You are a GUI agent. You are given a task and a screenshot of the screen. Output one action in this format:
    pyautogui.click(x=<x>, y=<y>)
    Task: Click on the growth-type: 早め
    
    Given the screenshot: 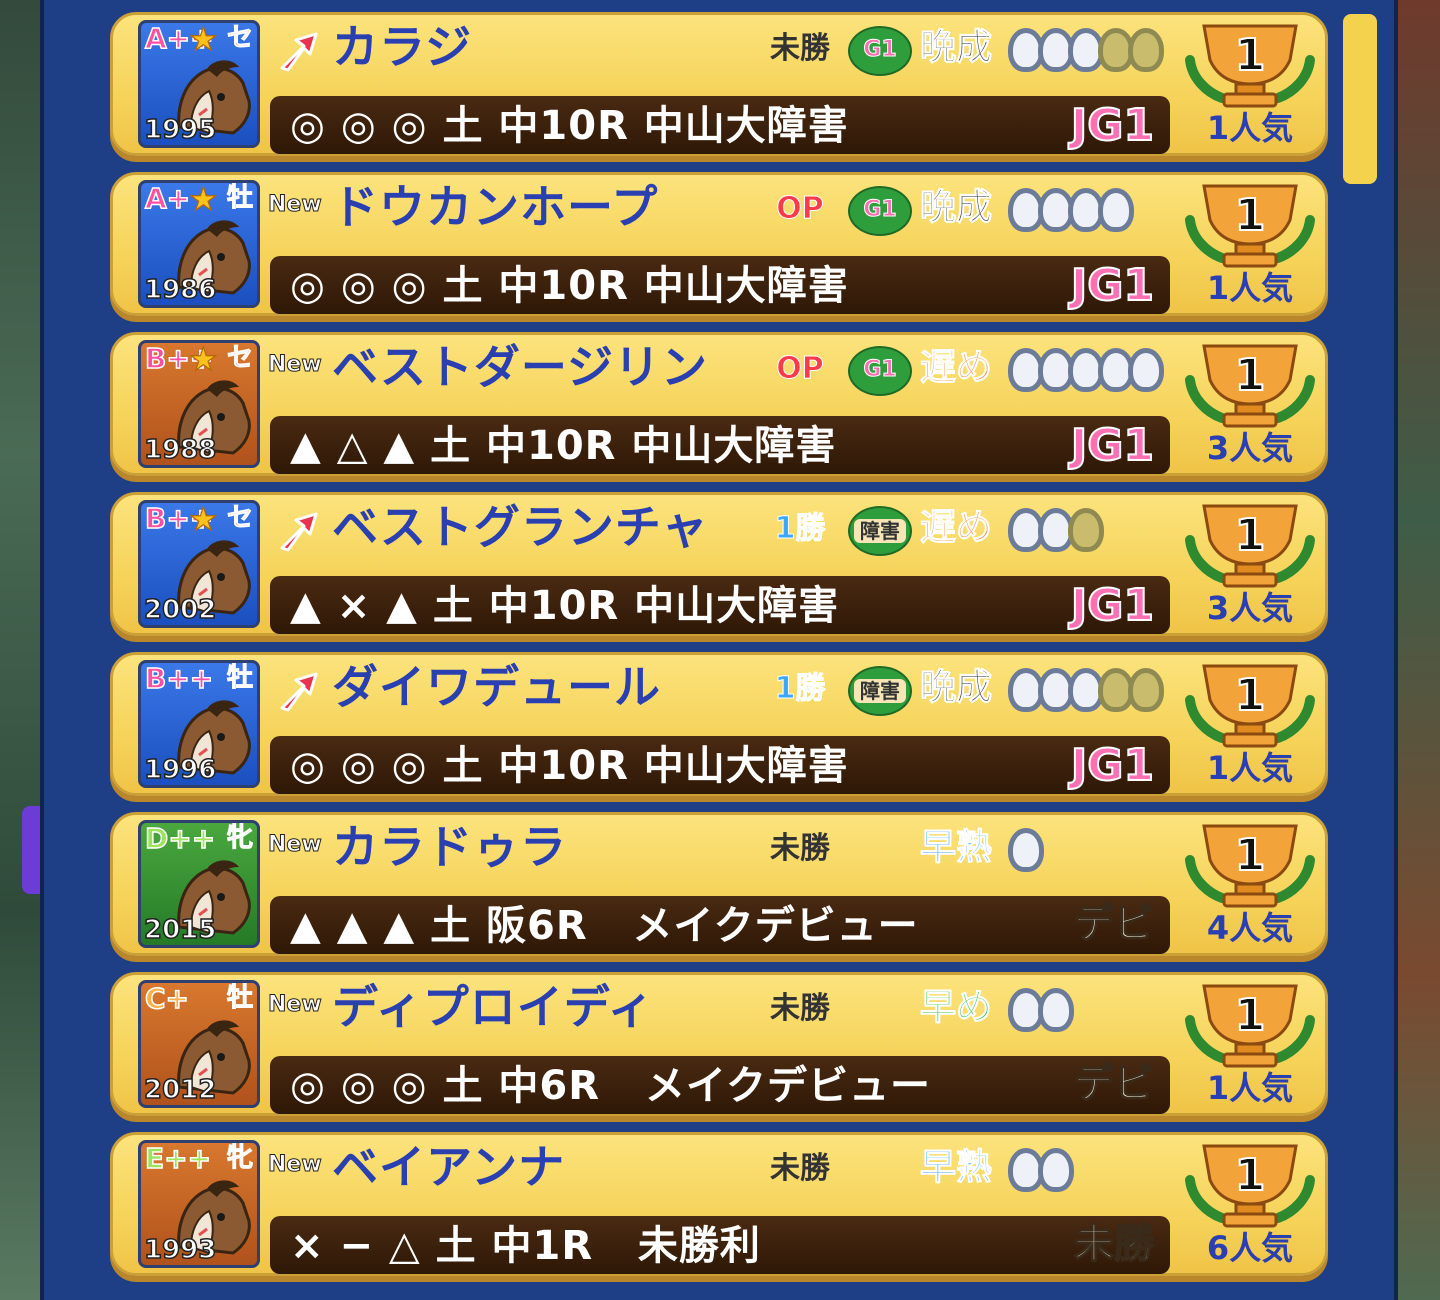 What is the action you would take?
    pyautogui.click(x=956, y=1007)
    